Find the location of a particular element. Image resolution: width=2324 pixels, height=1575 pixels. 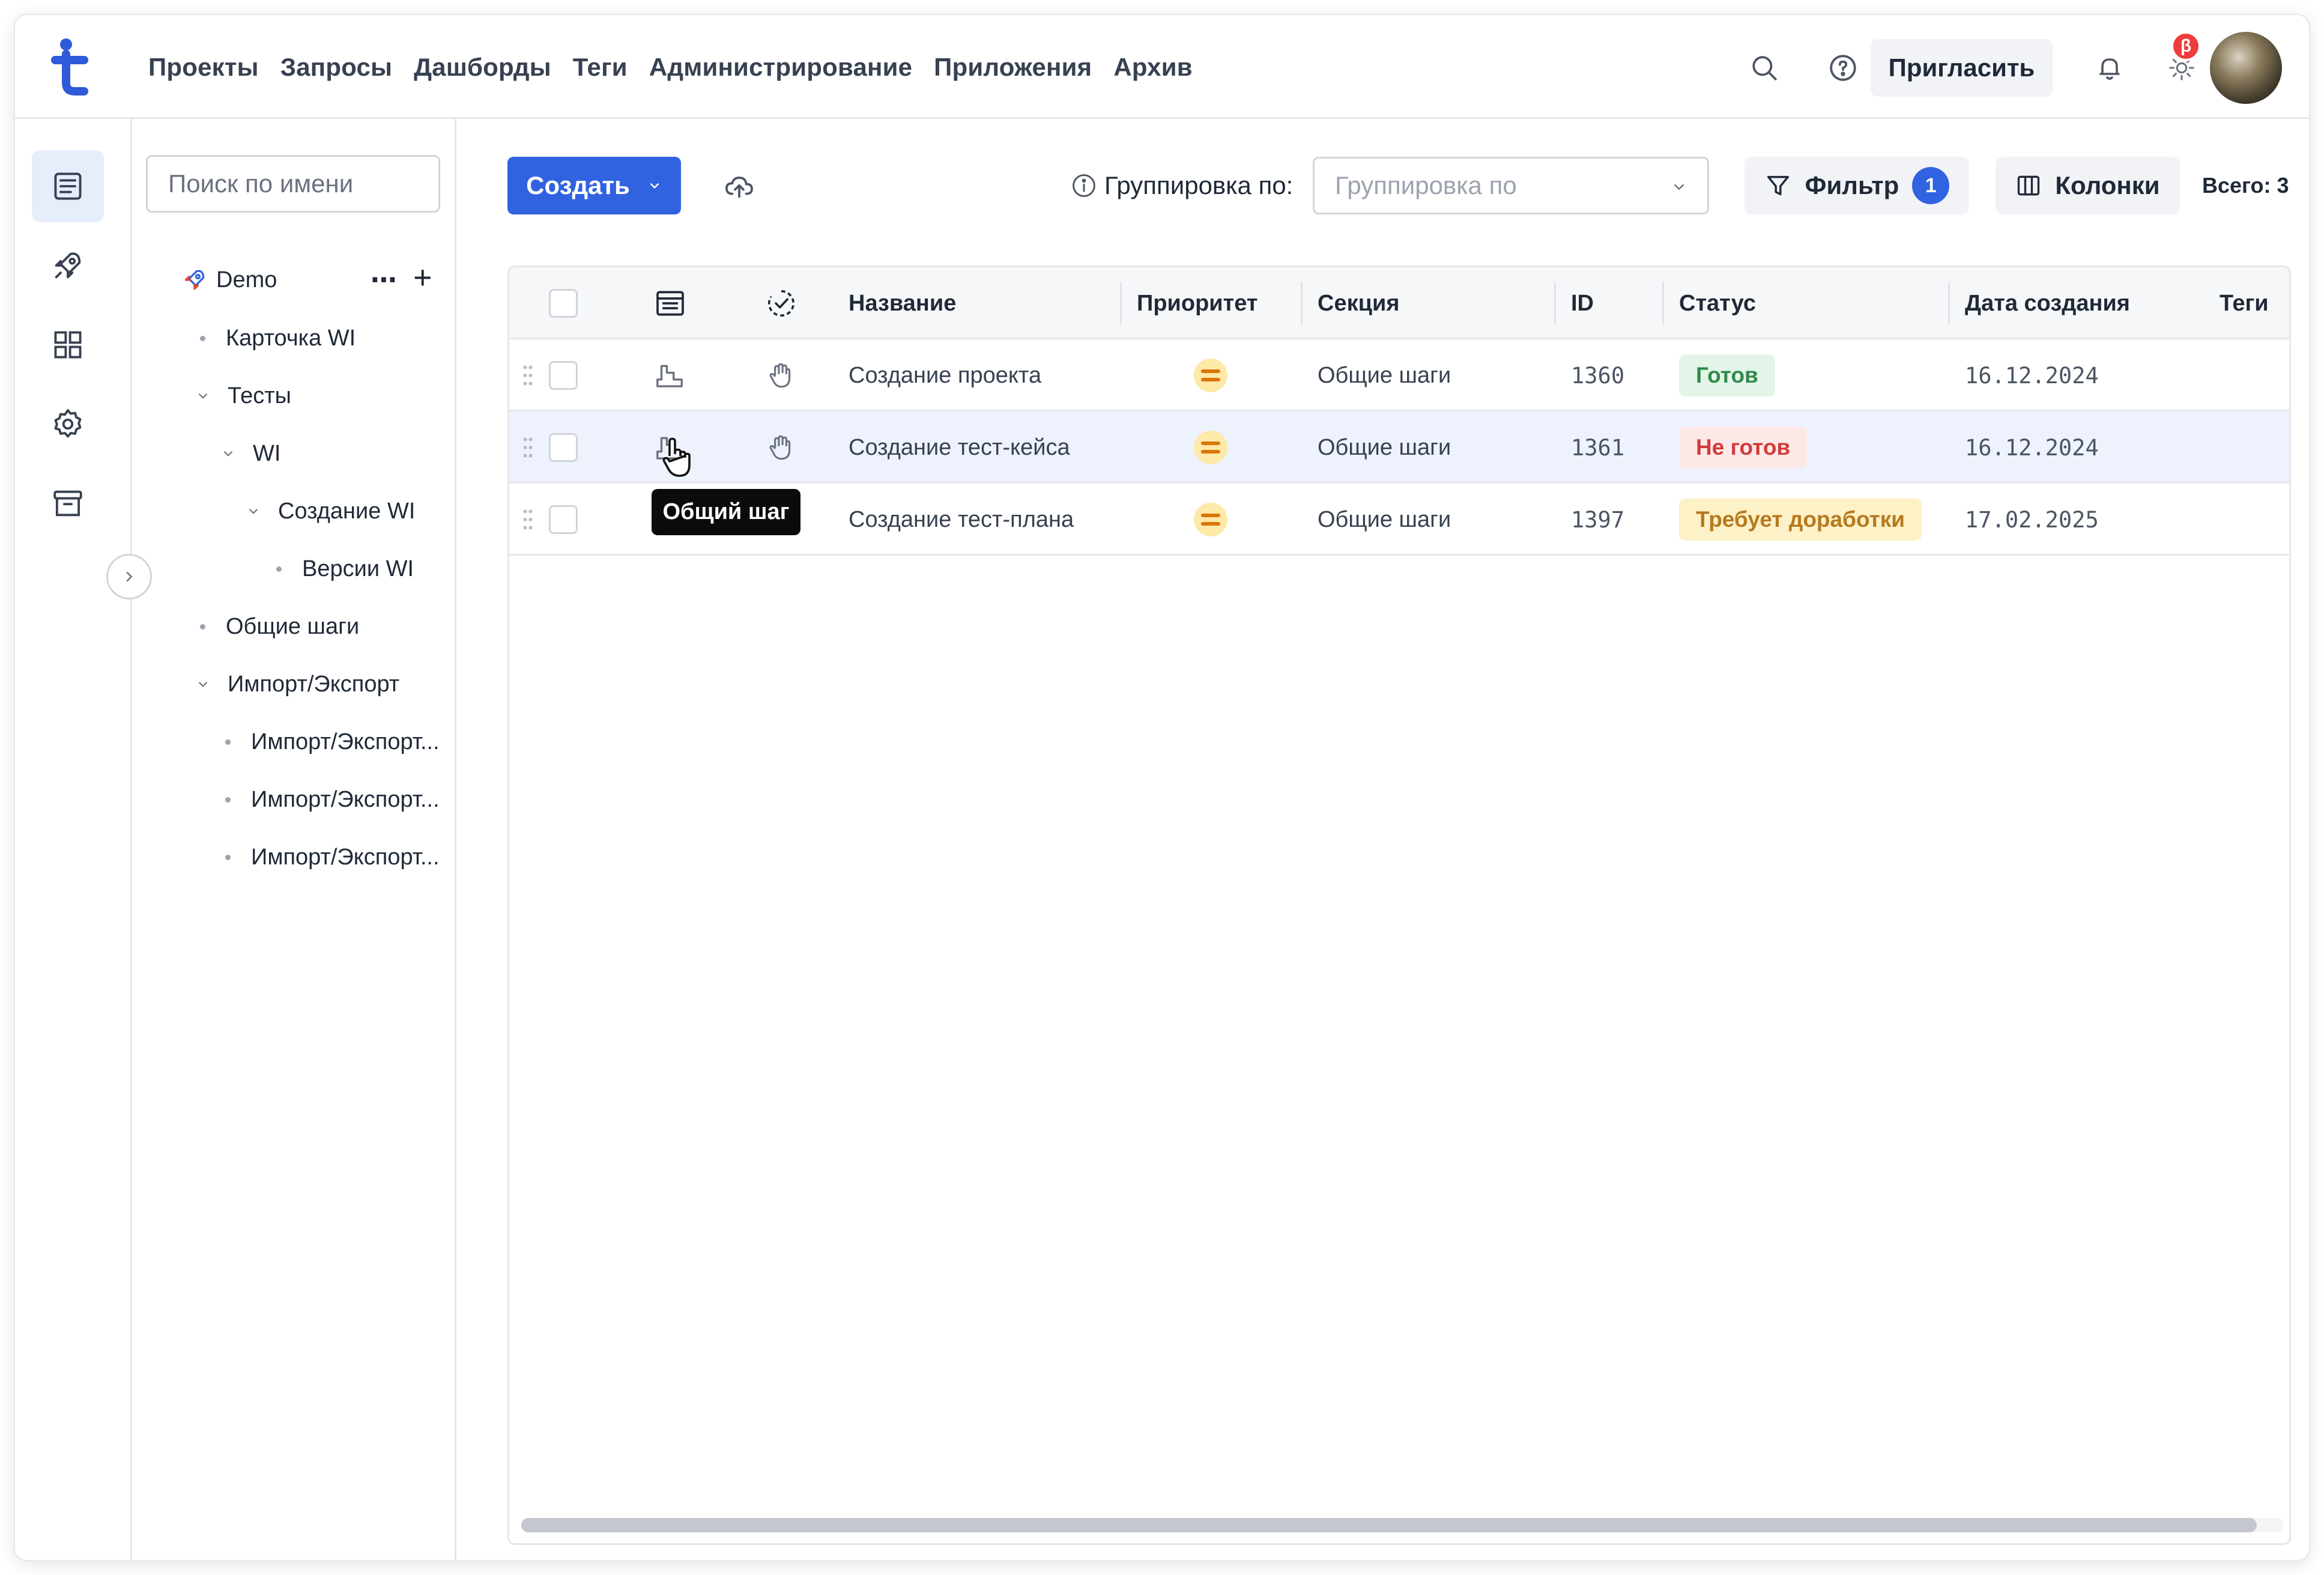

tree-item: Создание WI is located at coordinates (330, 511).